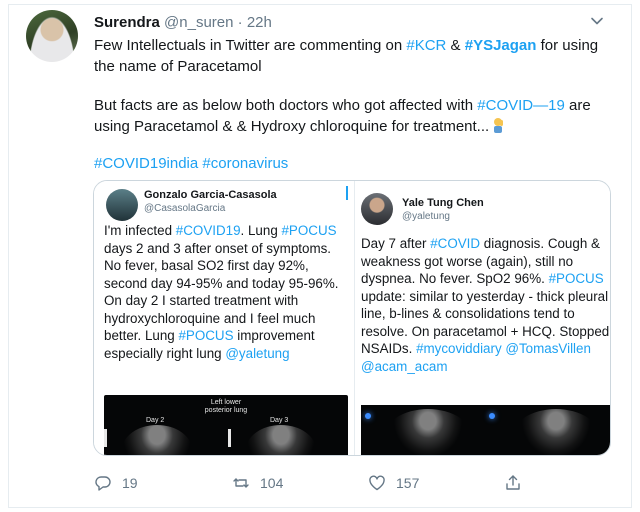 This screenshot has height=512, width=640. What do you see at coordinates (185, 208) in the screenshot?
I see `quoted-author-handle: @CasasolaGarcia` at bounding box center [185, 208].